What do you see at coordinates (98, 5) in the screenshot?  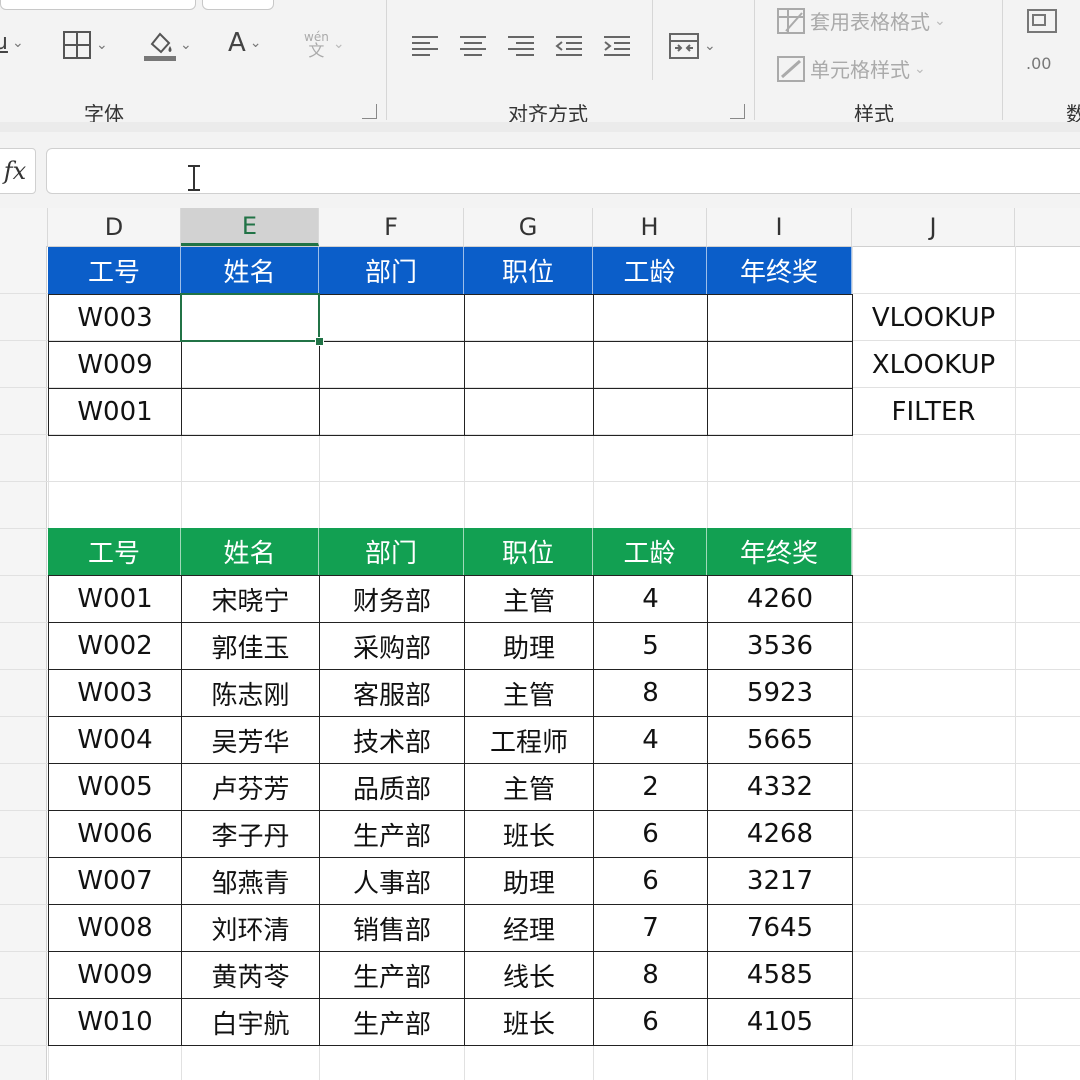 I see `font-name-dropdown` at bounding box center [98, 5].